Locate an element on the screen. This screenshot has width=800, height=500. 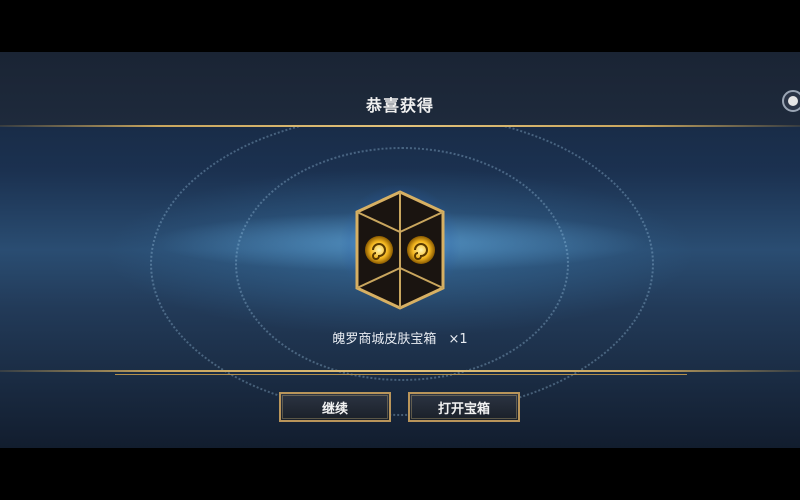
header-divider is located at coordinates (400, 126).